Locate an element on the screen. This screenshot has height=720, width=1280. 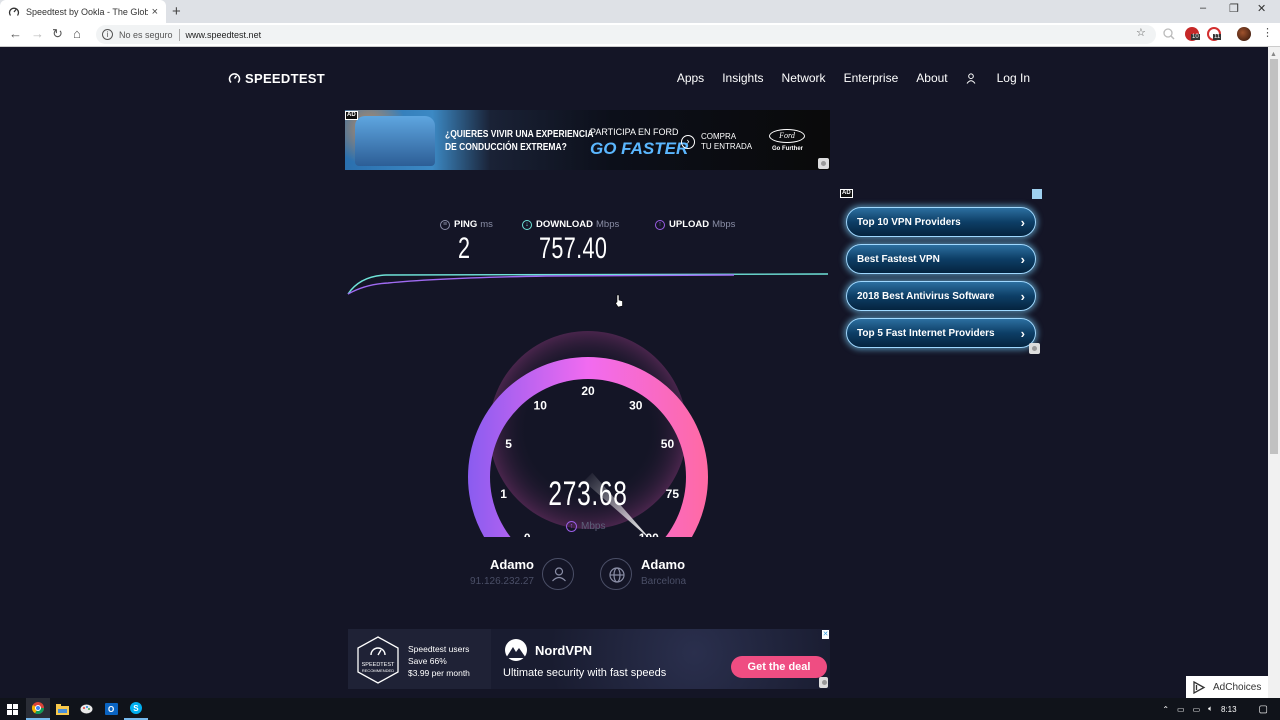
ad-close-icon: ✕ is located at coordinates (825, 634).